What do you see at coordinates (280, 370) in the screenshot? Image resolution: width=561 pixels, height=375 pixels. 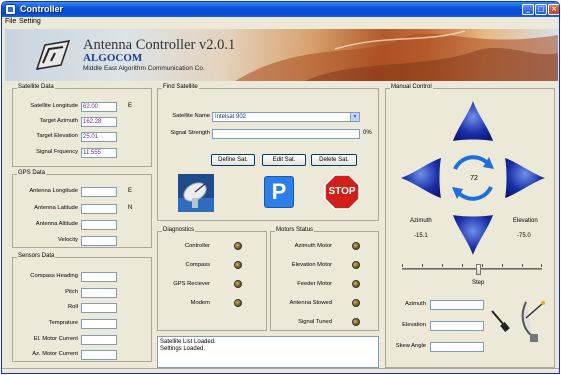 I see `status-bar` at bounding box center [280, 370].